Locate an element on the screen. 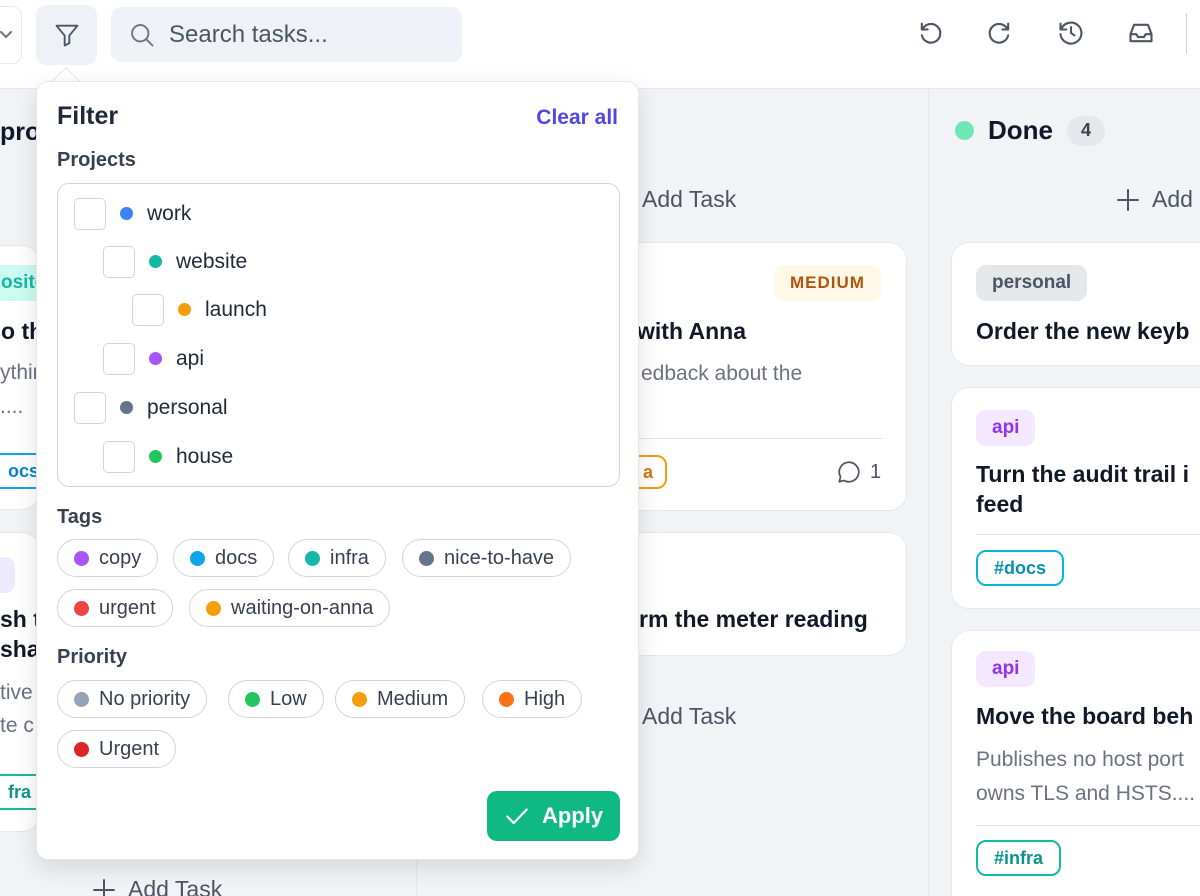 The image size is (1200, 896). tag-chip-waiting-on-anna: waiting-on-anna is located at coordinates (290, 608).